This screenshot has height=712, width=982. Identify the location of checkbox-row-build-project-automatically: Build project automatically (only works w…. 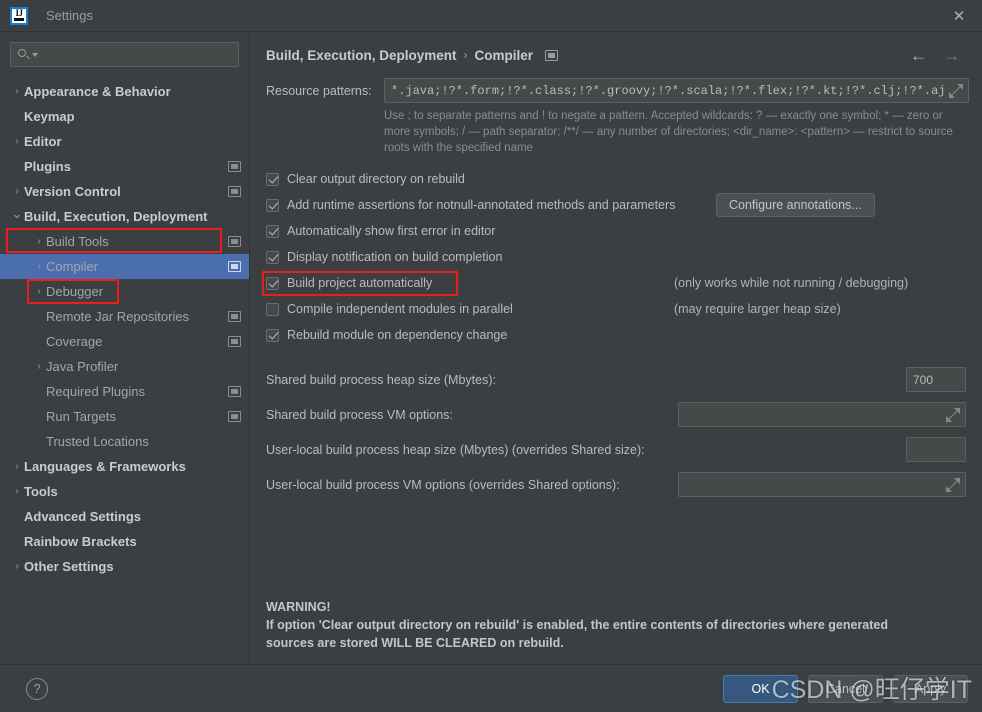
(614, 283).